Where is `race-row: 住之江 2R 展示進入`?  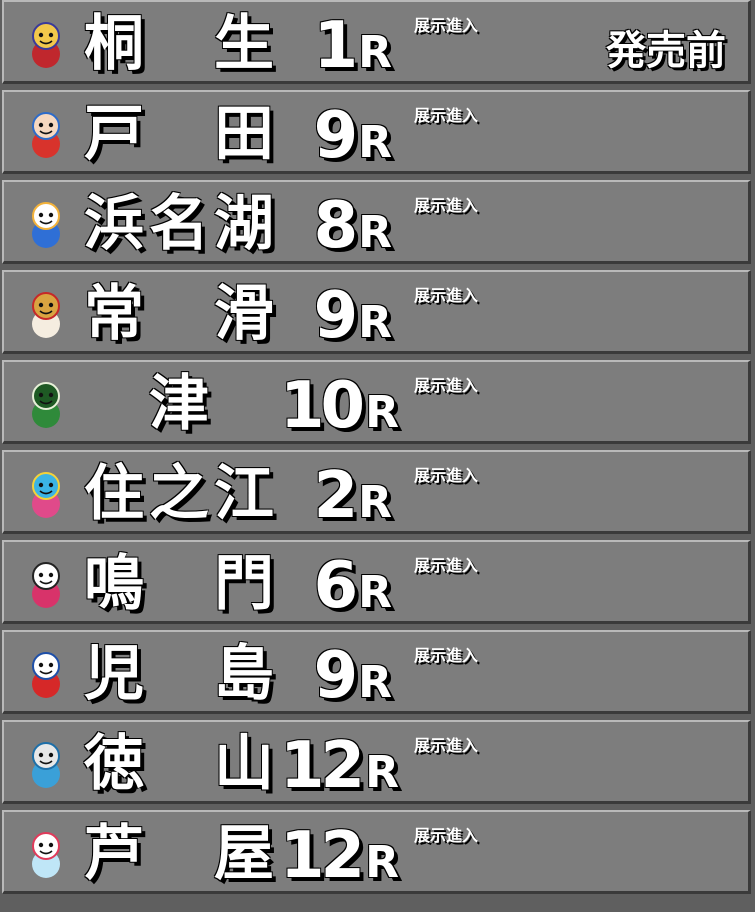
race-row: 住之江 2R 展示進入 is located at coordinates (376, 492).